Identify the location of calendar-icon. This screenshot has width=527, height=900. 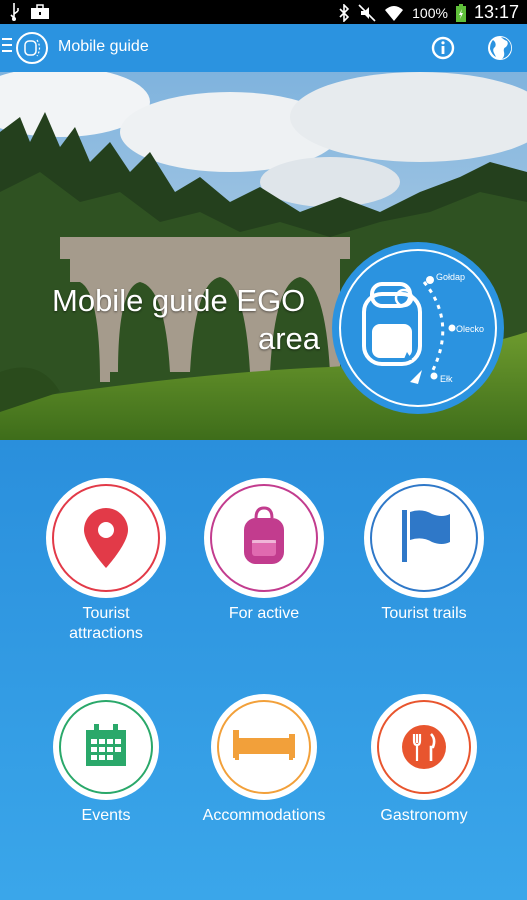
(106, 745).